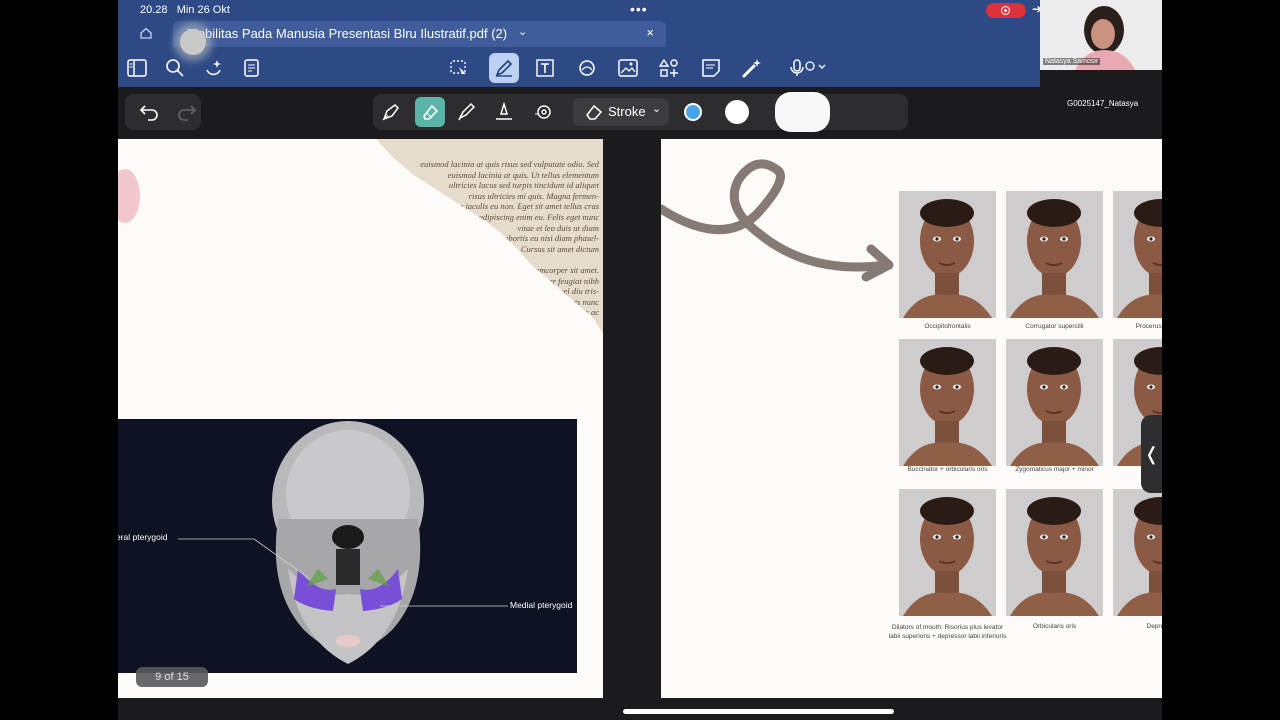 The height and width of the screenshot is (720, 1280). I want to click on eraser-outline-icon, so click(594, 113).